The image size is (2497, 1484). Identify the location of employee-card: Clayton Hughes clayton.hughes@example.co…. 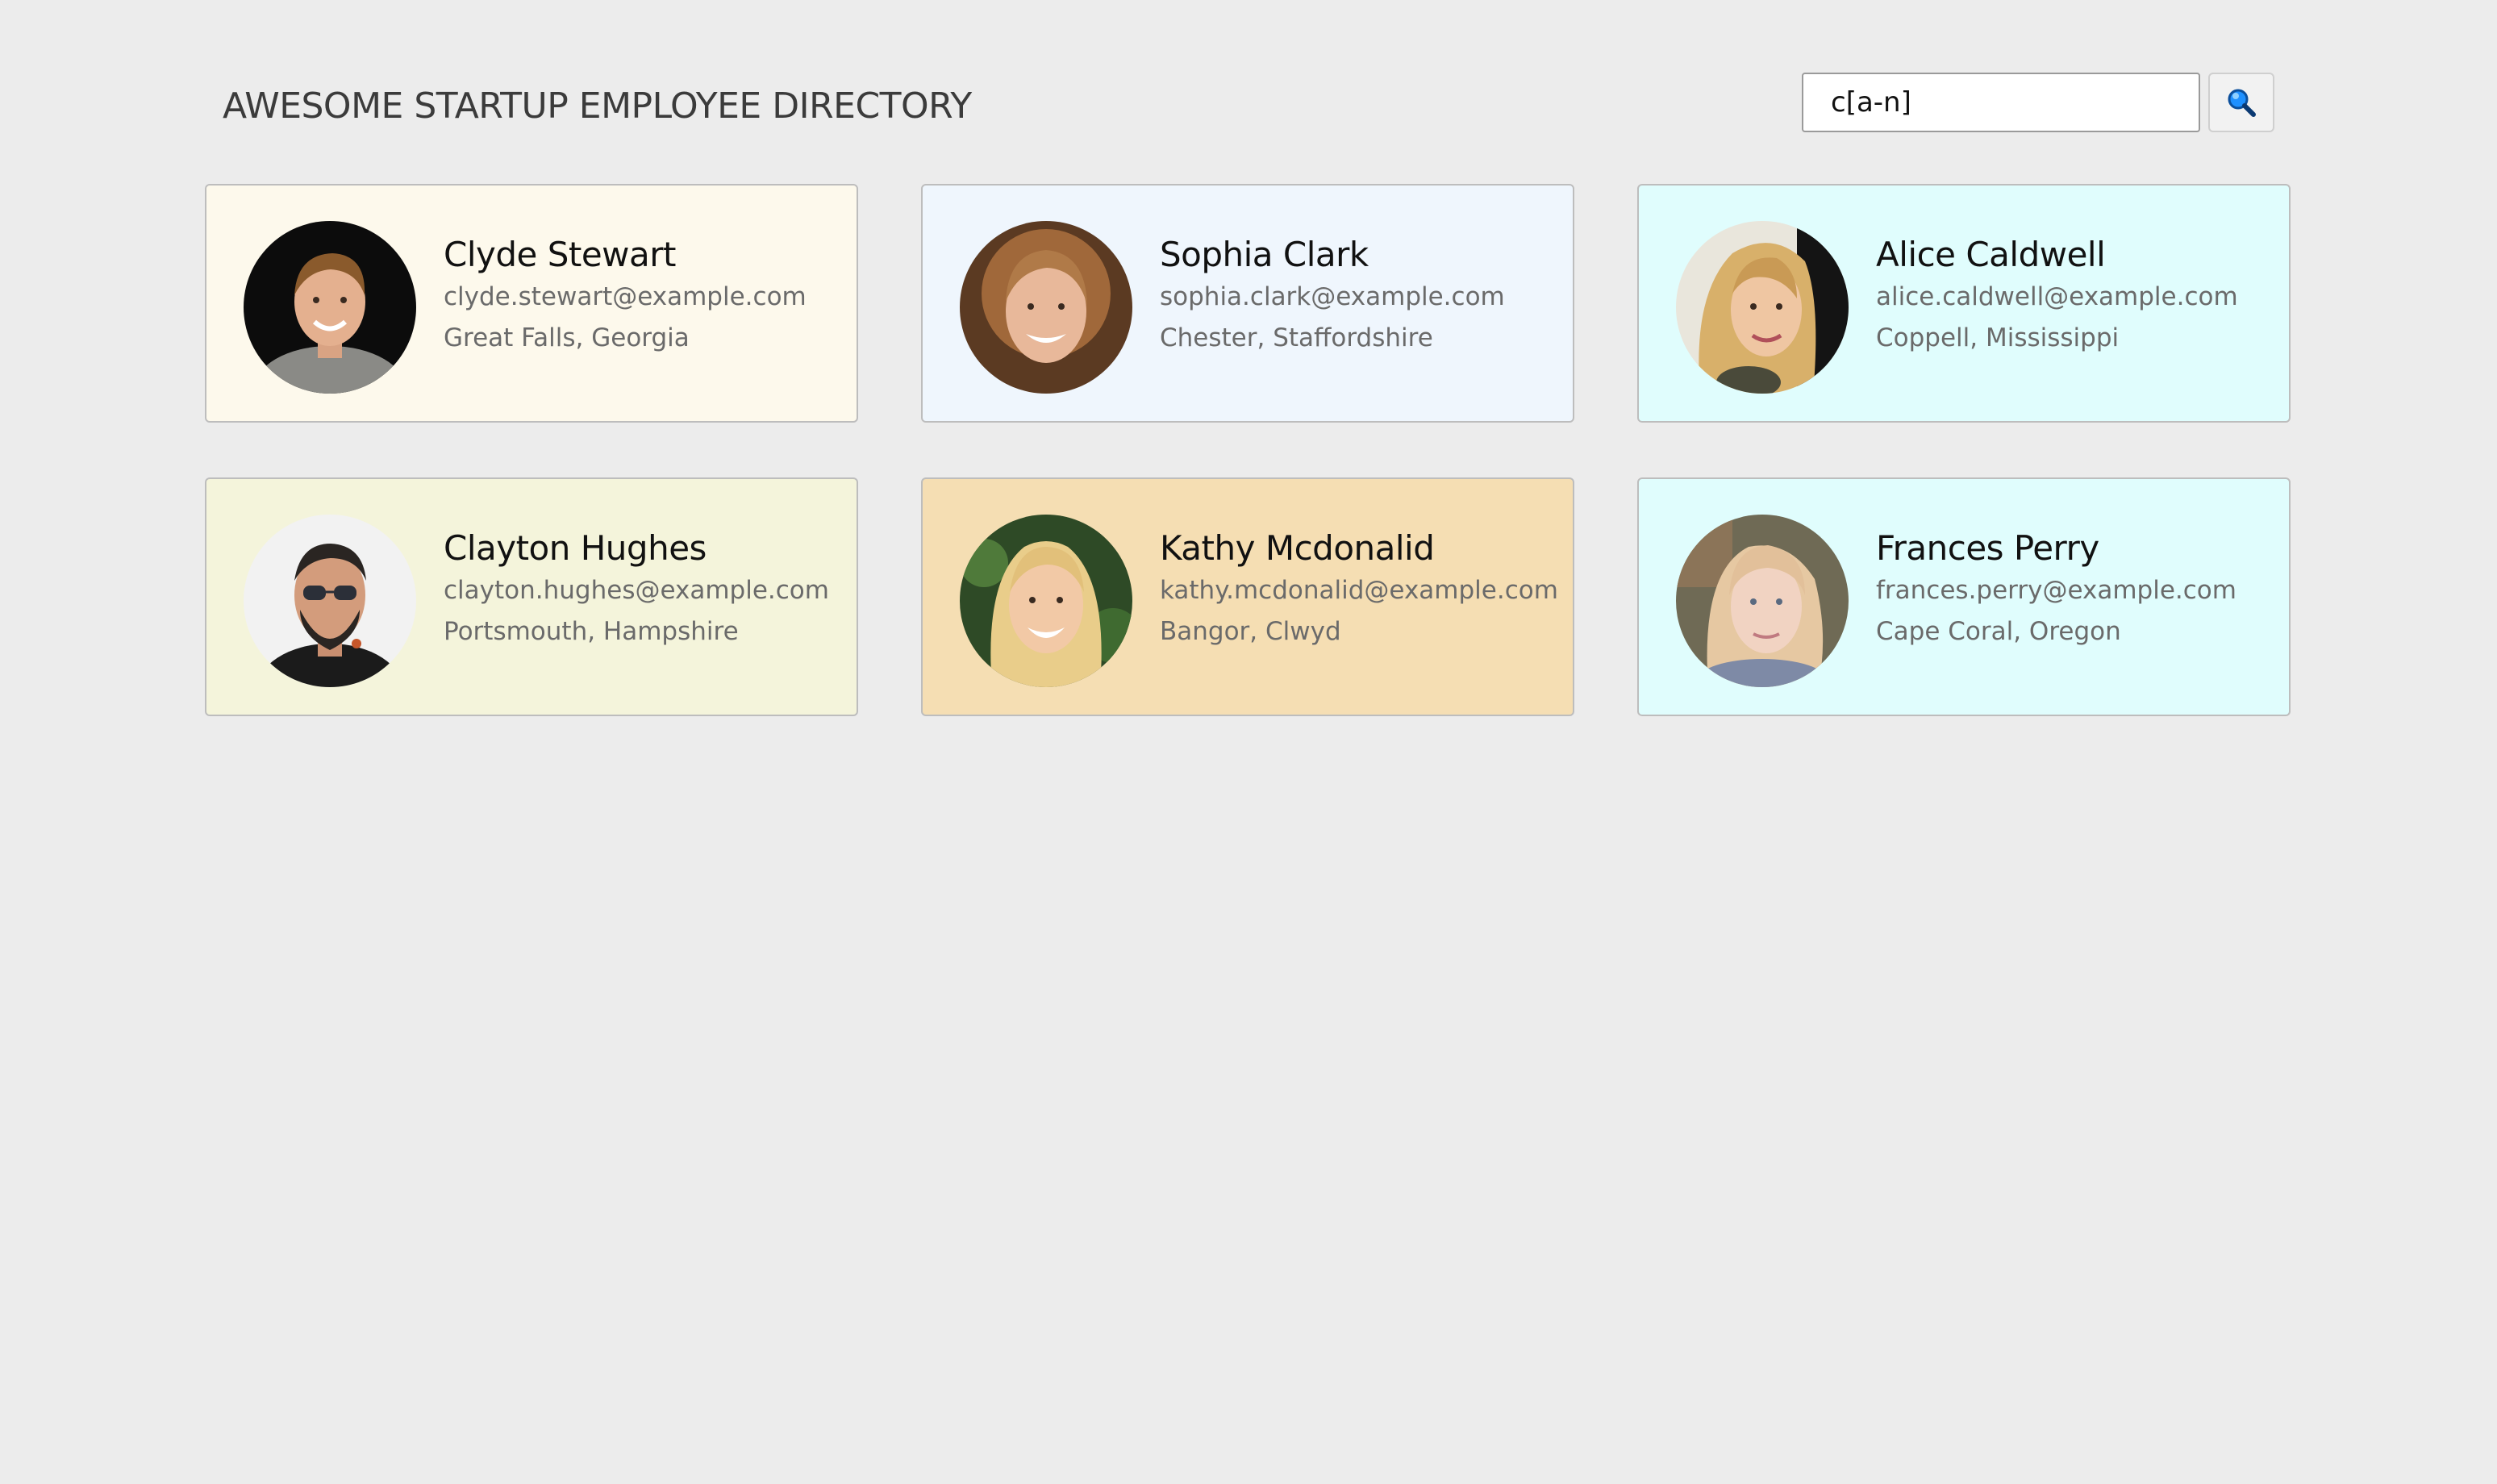
(531, 596).